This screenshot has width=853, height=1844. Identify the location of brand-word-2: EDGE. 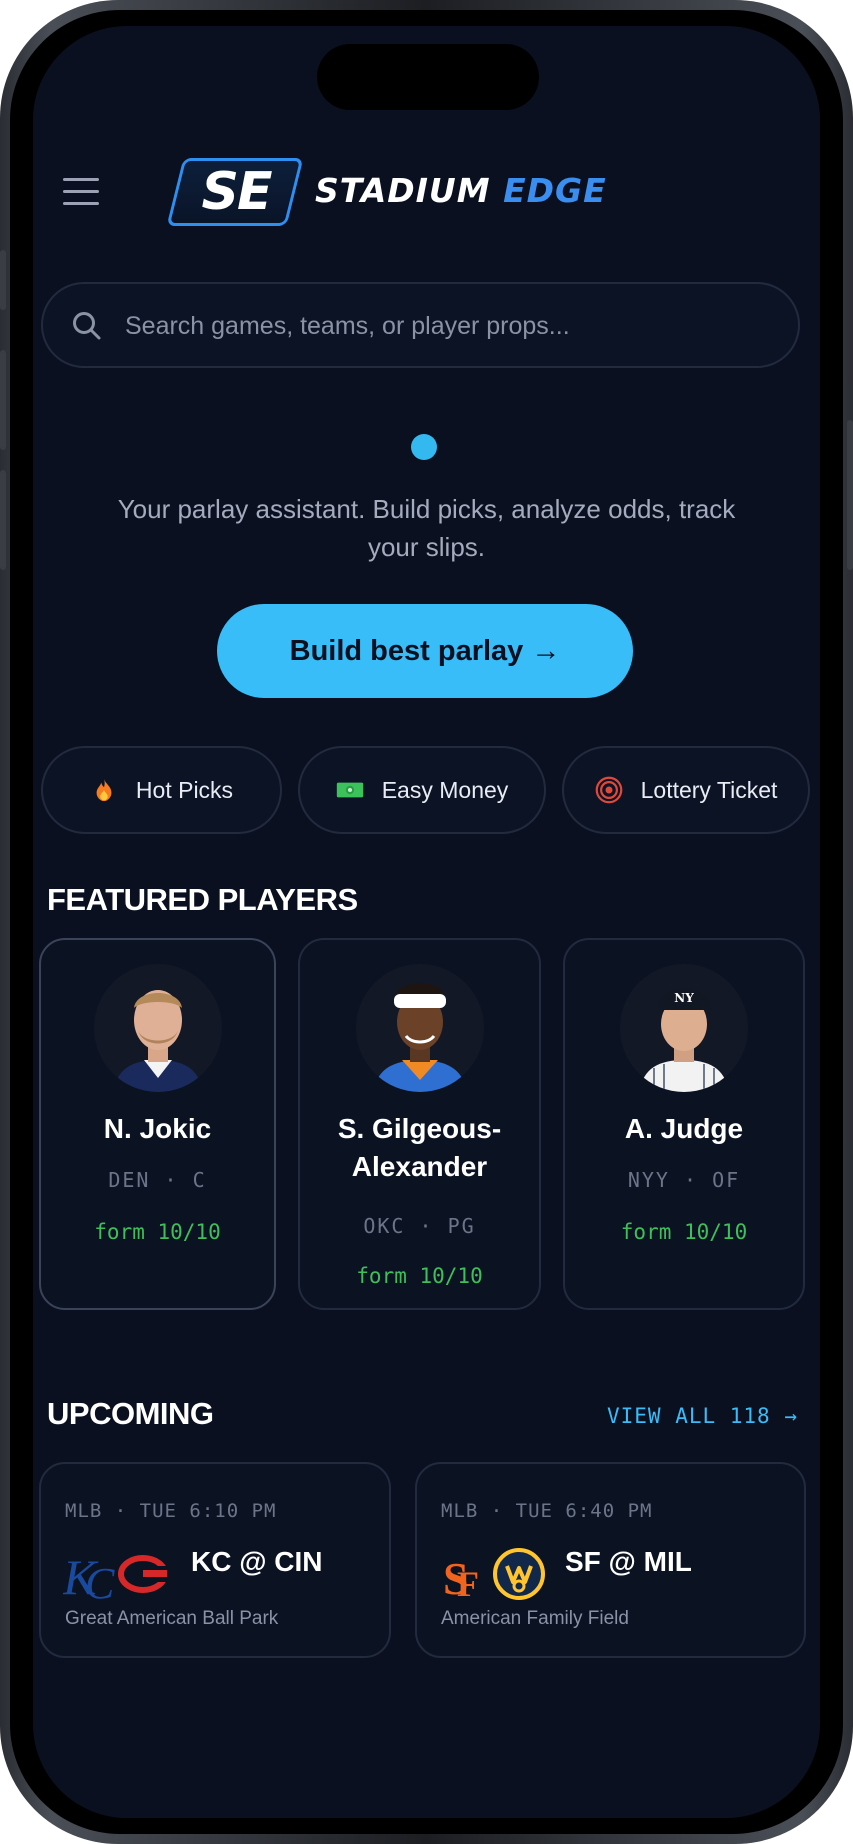
(555, 190).